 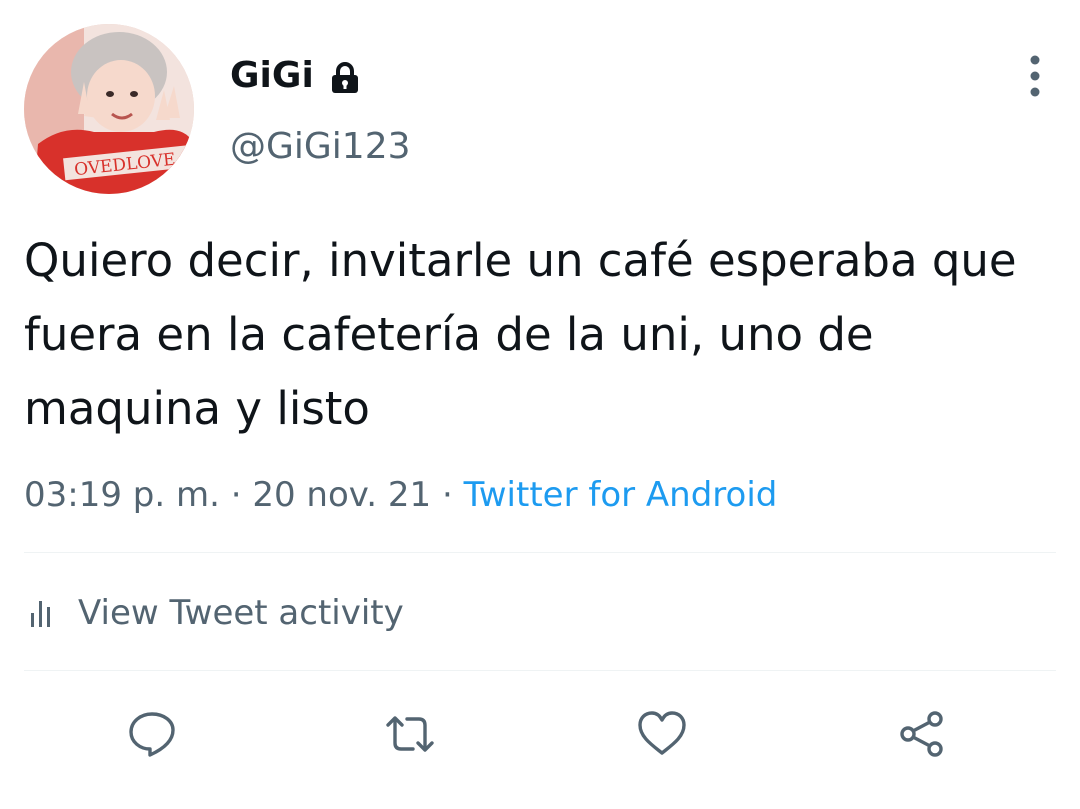 I want to click on share-button, so click(x=922, y=734).